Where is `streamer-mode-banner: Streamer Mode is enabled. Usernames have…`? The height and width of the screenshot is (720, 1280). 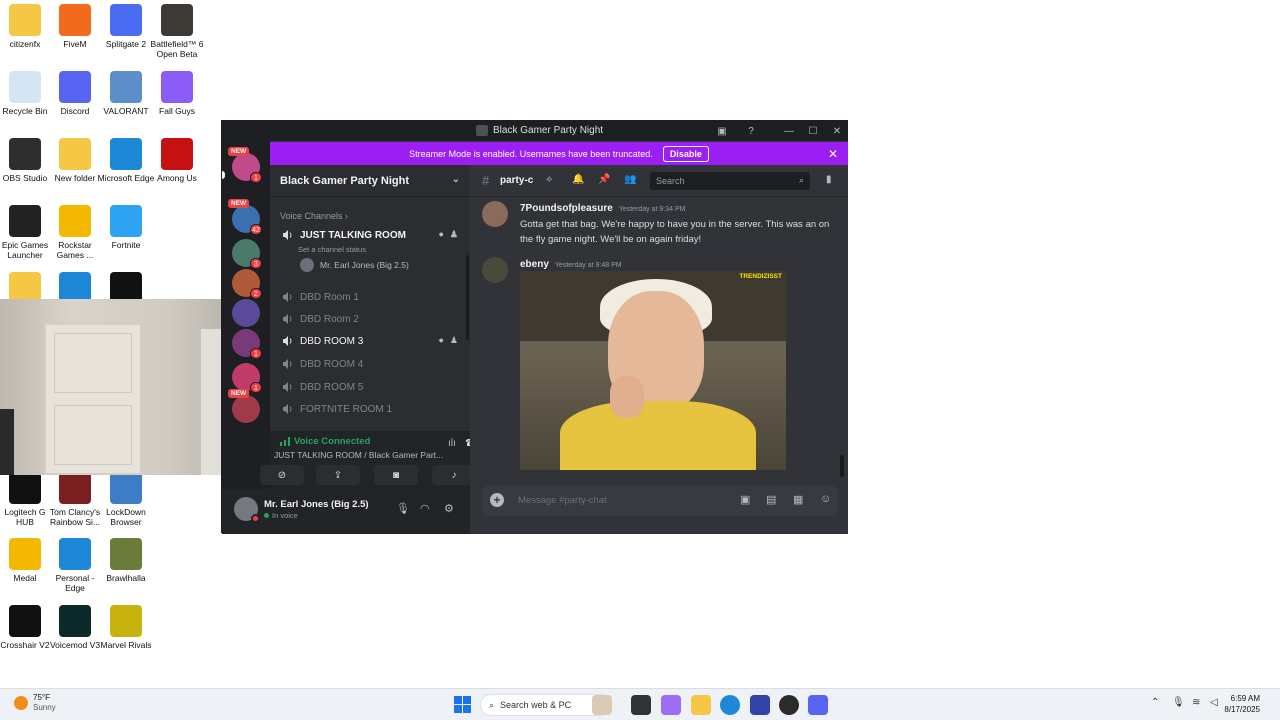 streamer-mode-banner: Streamer Mode is enabled. Usernames have… is located at coordinates (559, 153).